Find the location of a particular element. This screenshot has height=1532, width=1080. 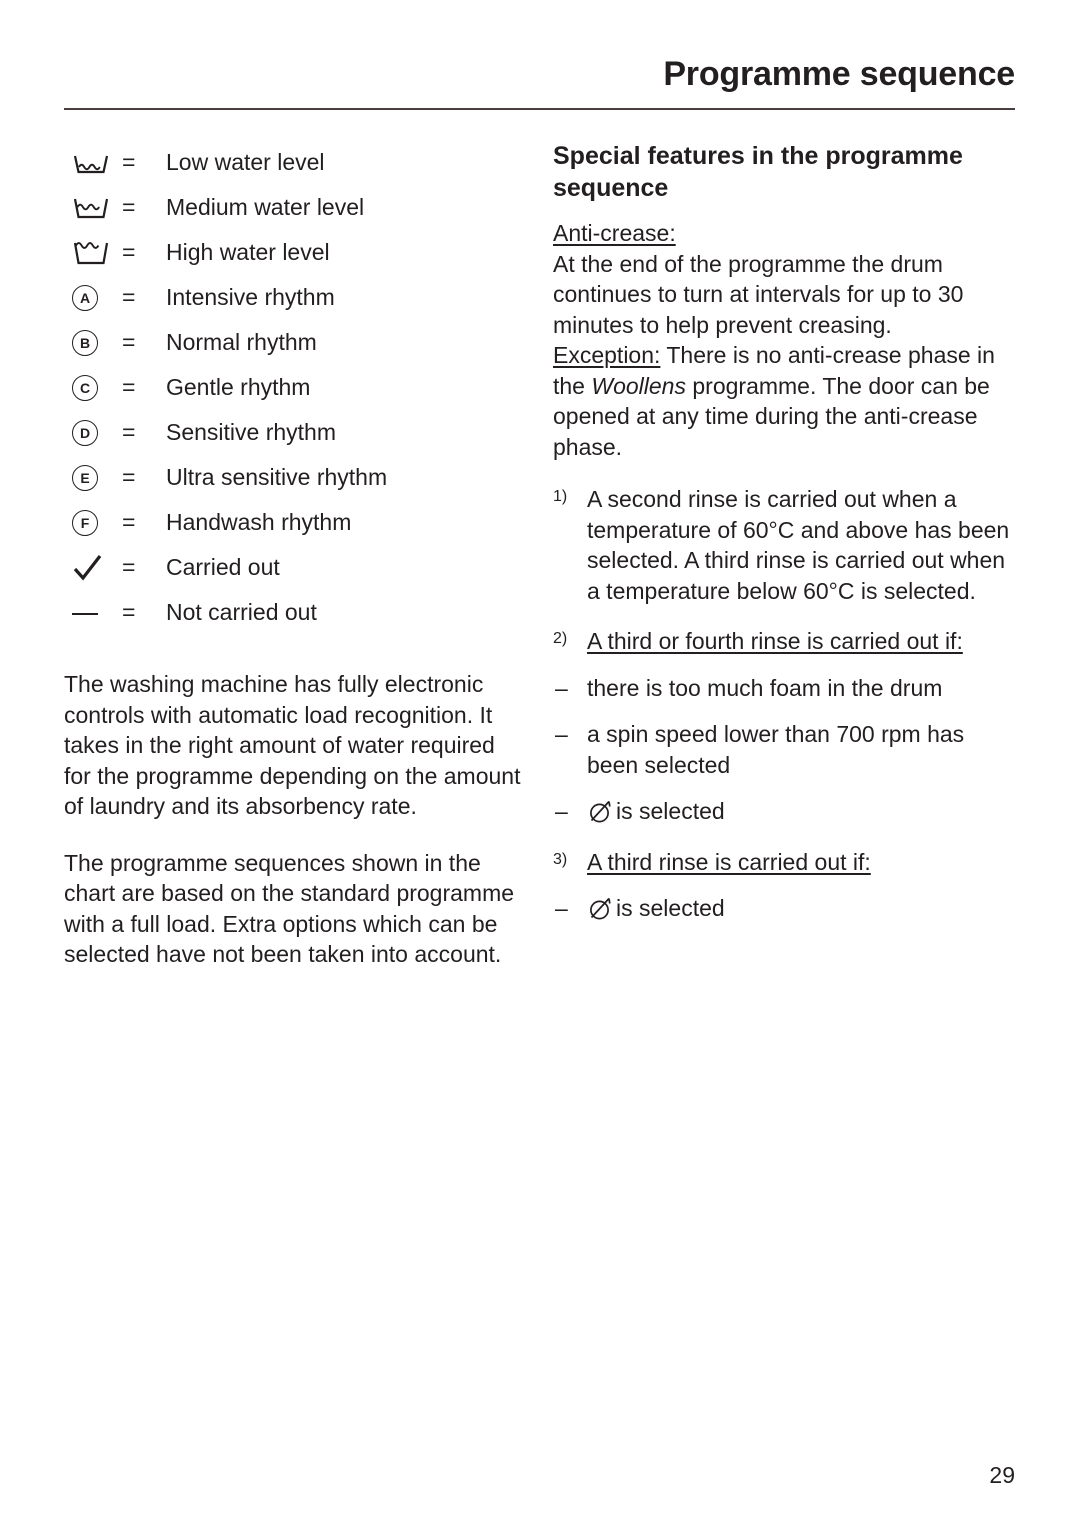

exception-label: Exception: is located at coordinates (607, 355).